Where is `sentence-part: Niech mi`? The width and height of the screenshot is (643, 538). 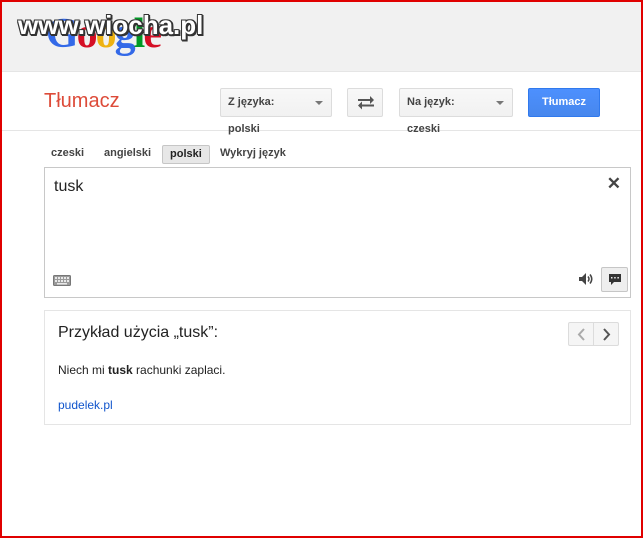
sentence-part: Niech mi is located at coordinates (83, 370).